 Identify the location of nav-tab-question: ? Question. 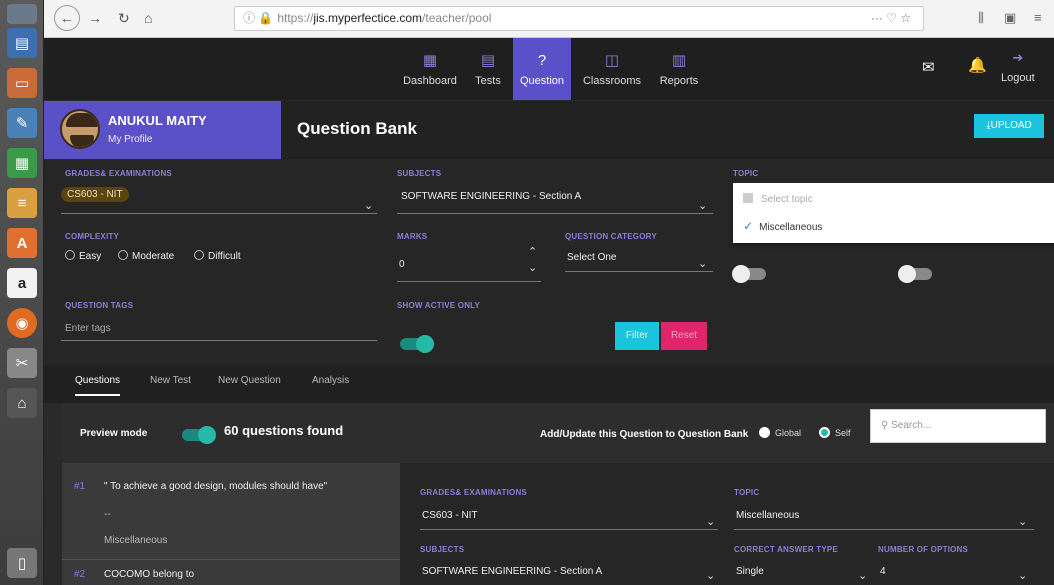
(542, 69).